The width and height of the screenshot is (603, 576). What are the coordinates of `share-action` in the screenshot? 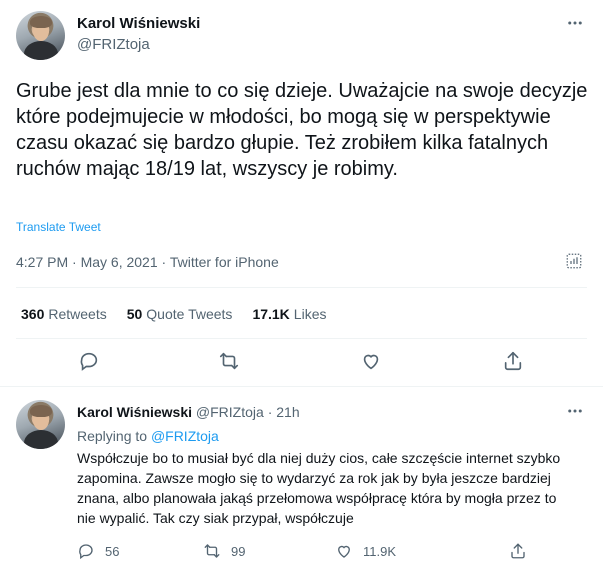 It's located at (523, 551).